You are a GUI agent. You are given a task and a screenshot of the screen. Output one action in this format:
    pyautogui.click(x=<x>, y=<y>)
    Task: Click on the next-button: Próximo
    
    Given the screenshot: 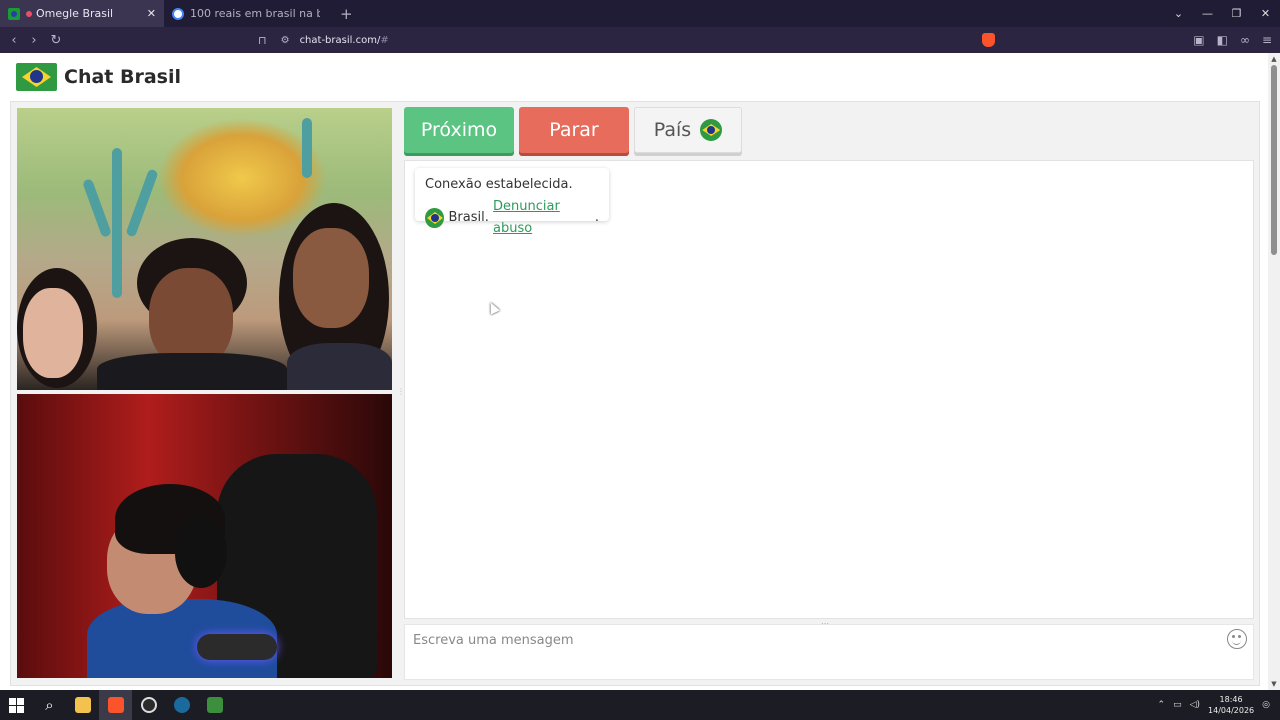 What is the action you would take?
    pyautogui.click(x=459, y=130)
    